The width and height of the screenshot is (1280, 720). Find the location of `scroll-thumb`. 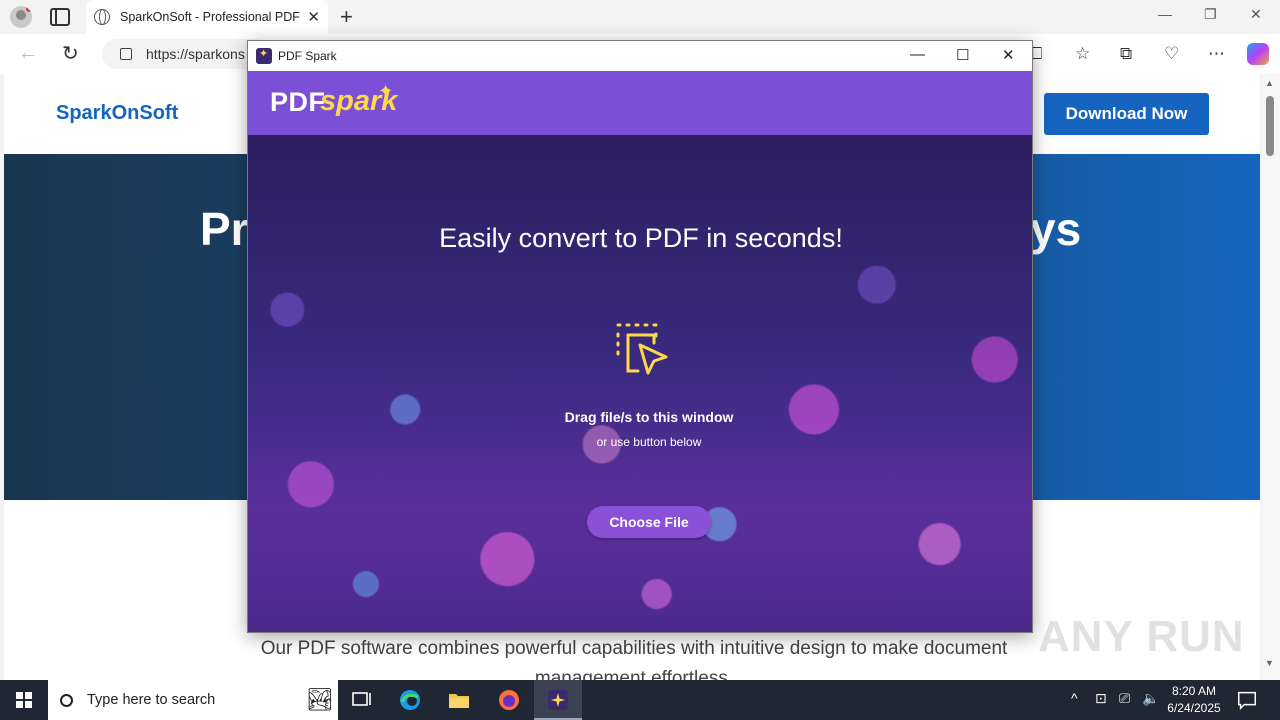

scroll-thumb is located at coordinates (1270, 126).